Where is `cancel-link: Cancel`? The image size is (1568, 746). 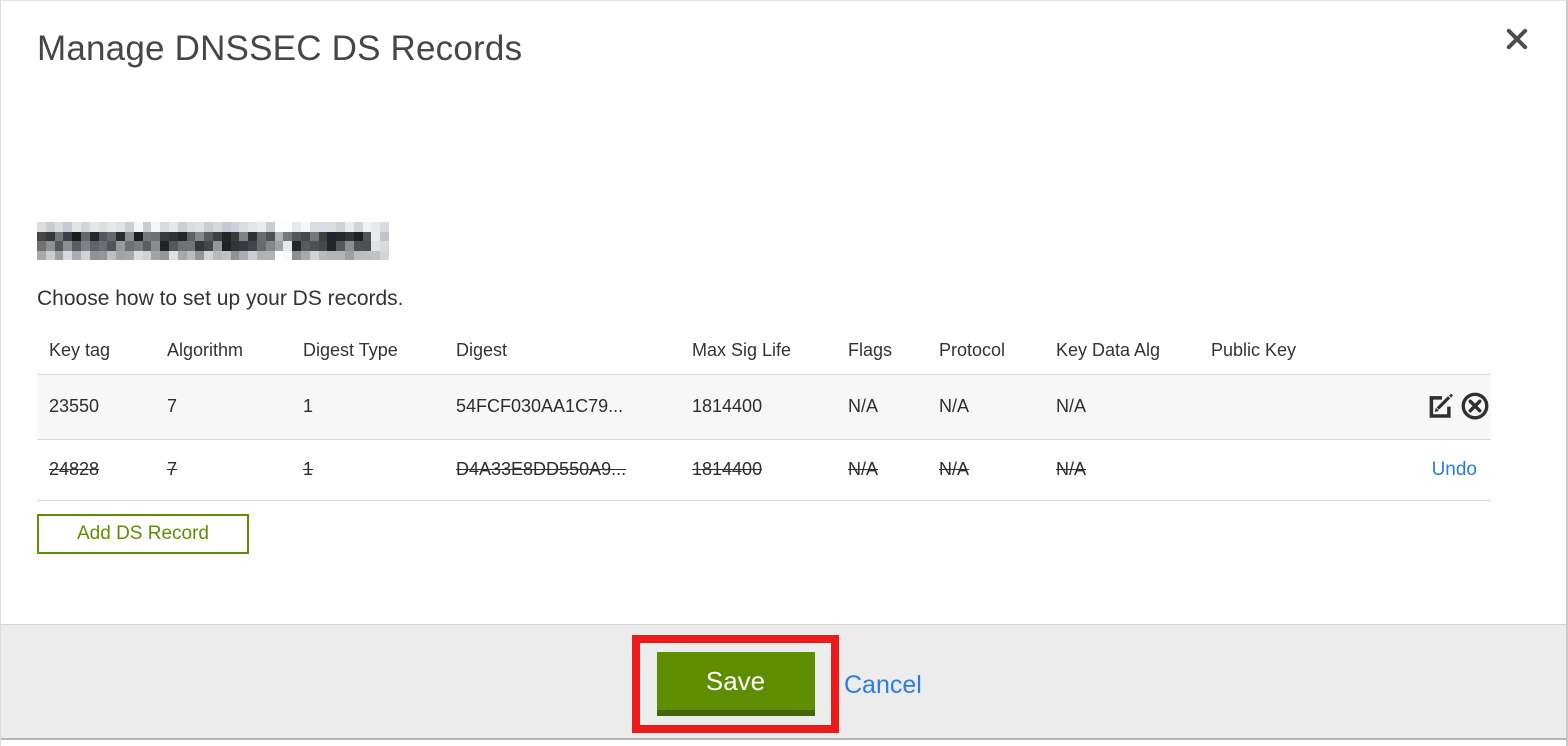 cancel-link: Cancel is located at coordinates (883, 685).